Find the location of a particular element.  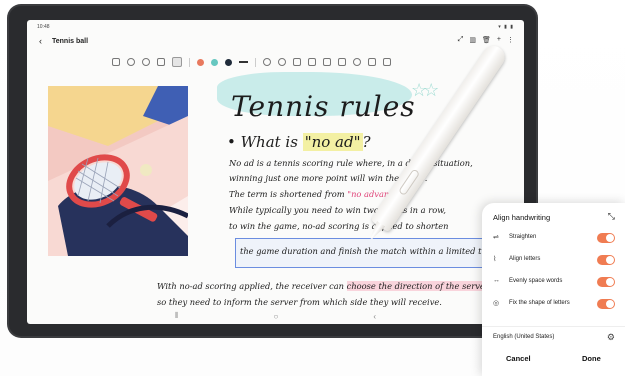

system-nav-bar: ⦀ ○ ‹ is located at coordinates (275, 316).